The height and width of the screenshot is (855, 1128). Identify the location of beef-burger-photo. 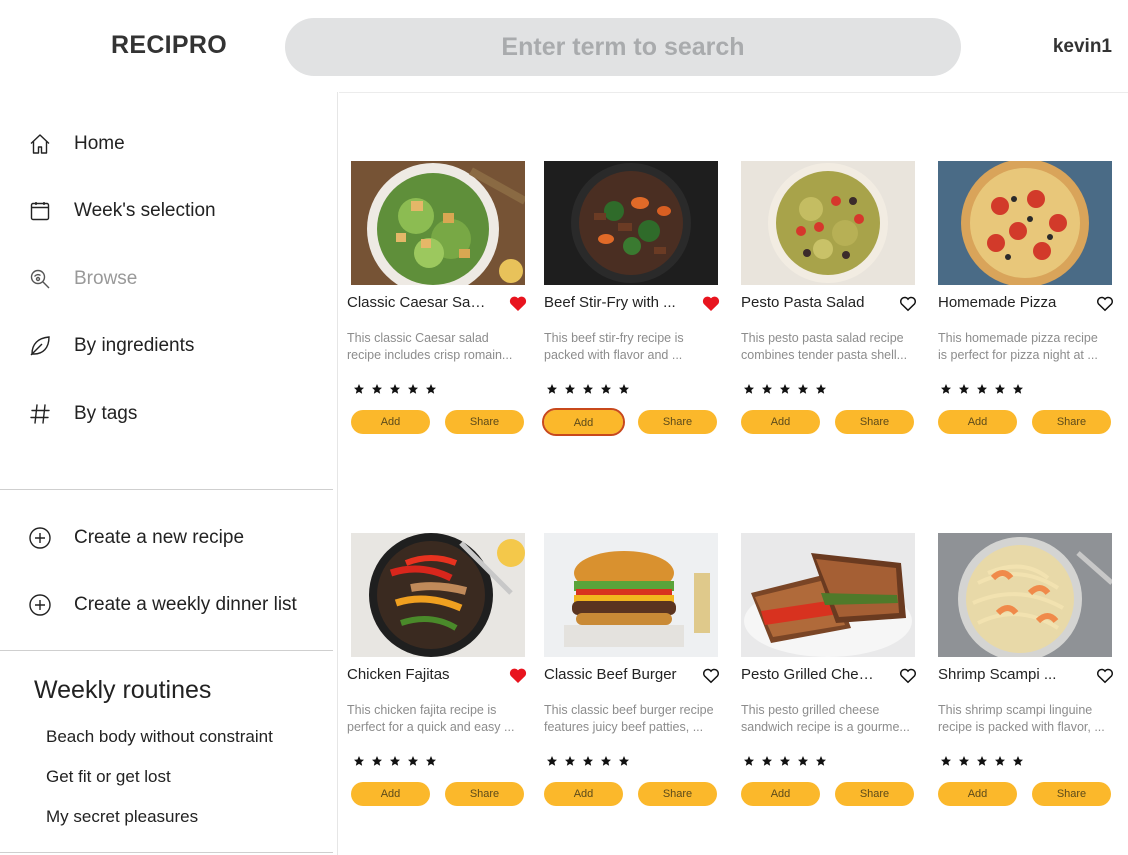
(631, 595).